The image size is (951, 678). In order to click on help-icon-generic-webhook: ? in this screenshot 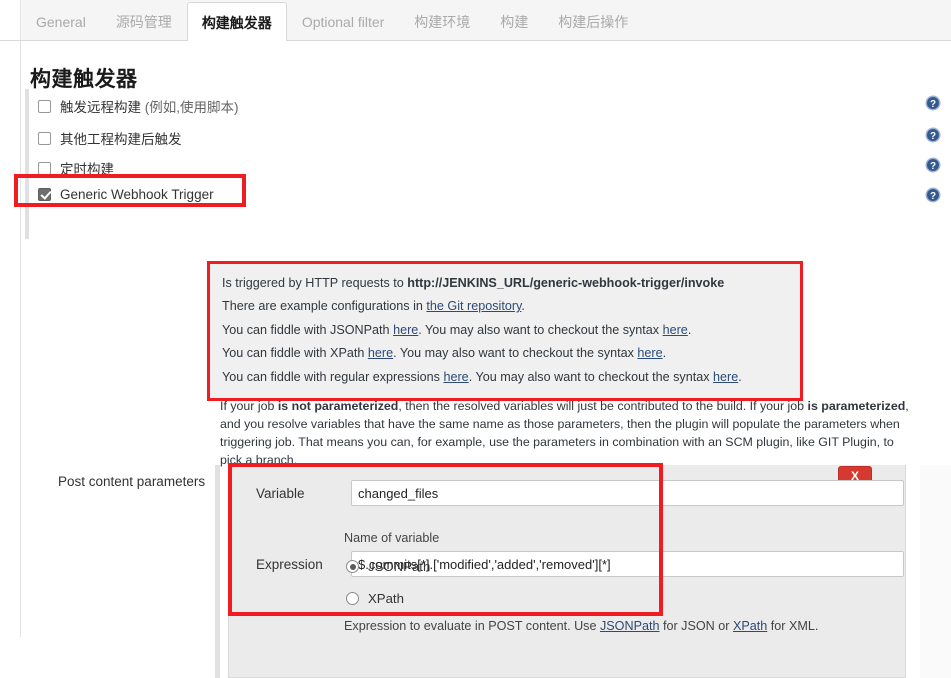, I will do `click(933, 195)`.